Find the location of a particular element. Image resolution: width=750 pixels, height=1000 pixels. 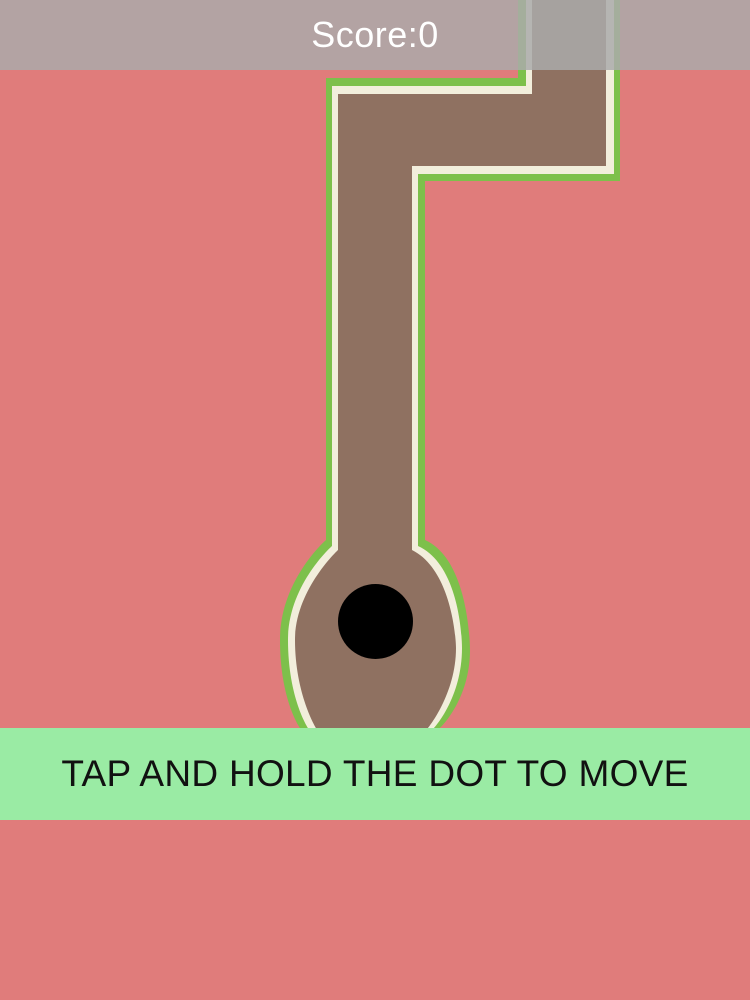

score-bar: Score:0 is located at coordinates (375, 35).